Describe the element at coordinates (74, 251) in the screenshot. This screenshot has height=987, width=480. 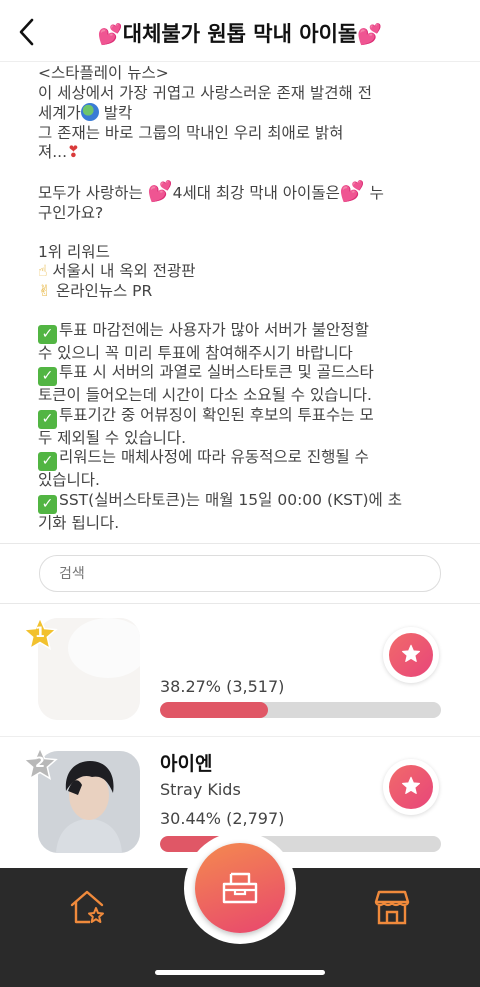
I see `reward-title: 1위 리워드` at that location.